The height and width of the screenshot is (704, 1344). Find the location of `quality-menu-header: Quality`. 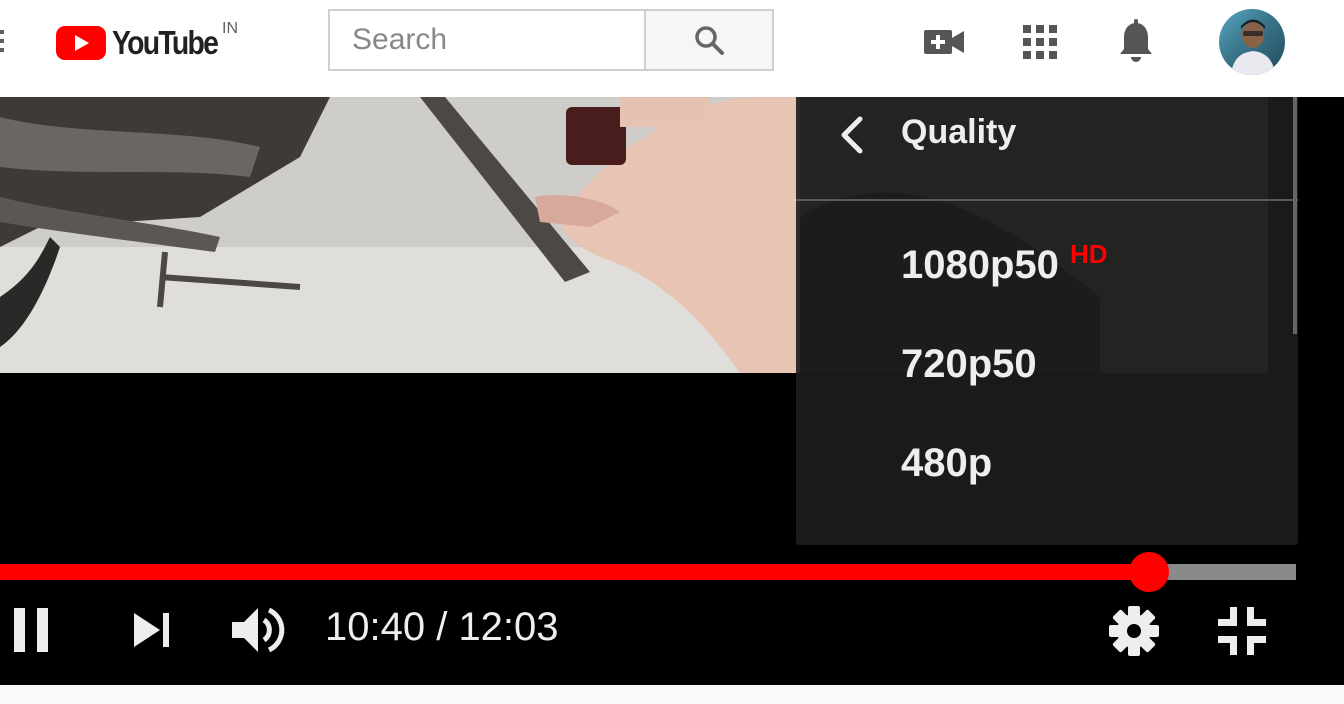

quality-menu-header: Quality is located at coordinates (1047, 149).